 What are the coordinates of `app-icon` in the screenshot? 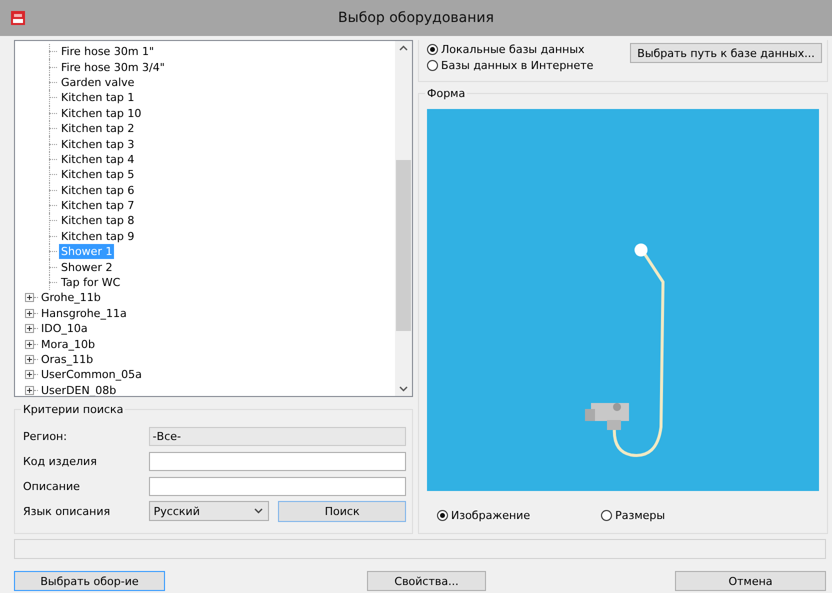 It's located at (18, 18).